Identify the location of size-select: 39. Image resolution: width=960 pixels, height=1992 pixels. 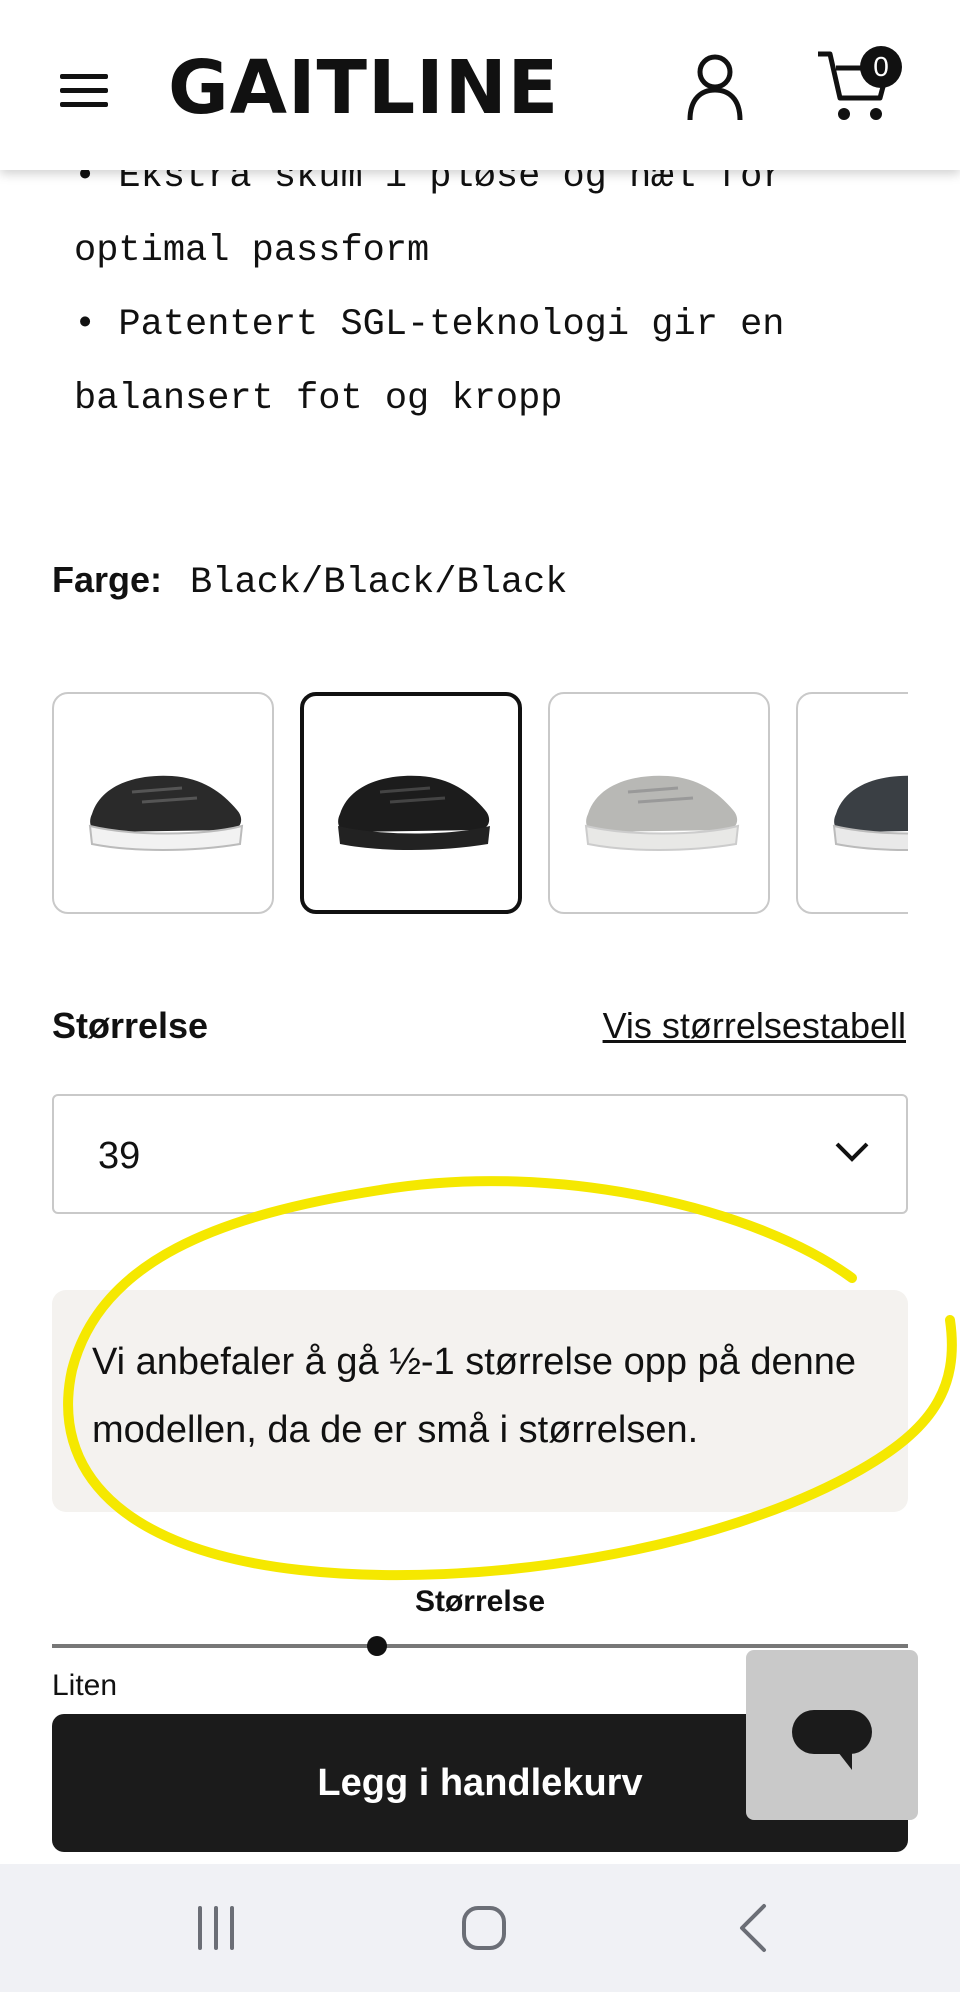
(480, 1154).